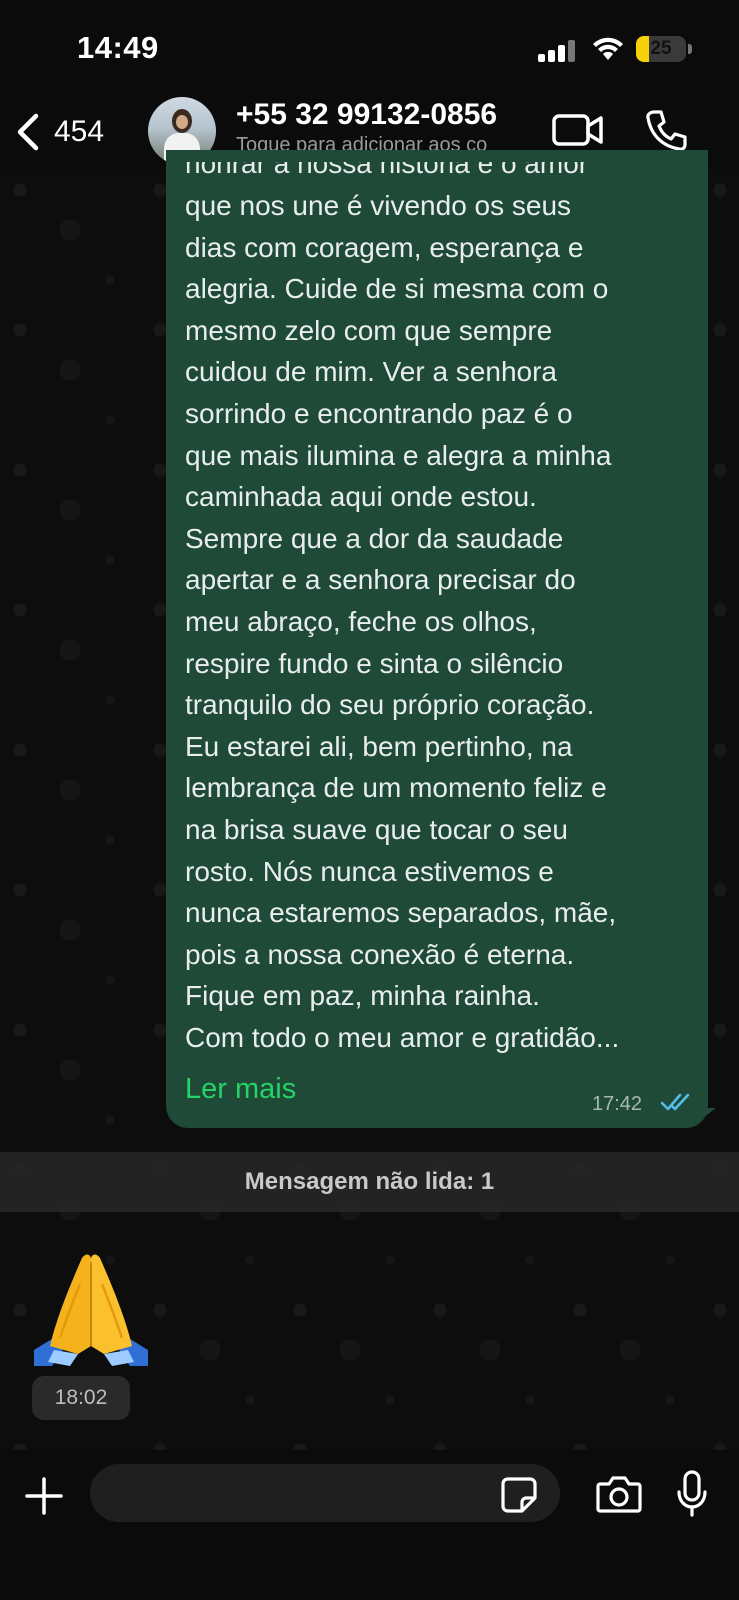 The height and width of the screenshot is (1600, 739). Describe the element at coordinates (369, 1181) in the screenshot. I see `unread-label: Mensagem não lida: 1` at that location.